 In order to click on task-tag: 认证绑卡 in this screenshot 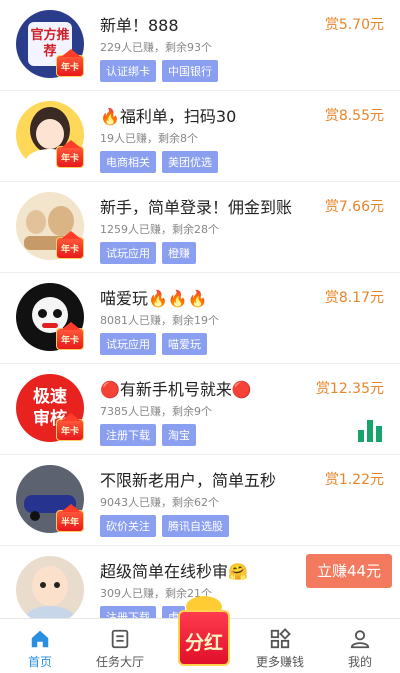, I will do `click(128, 71)`.